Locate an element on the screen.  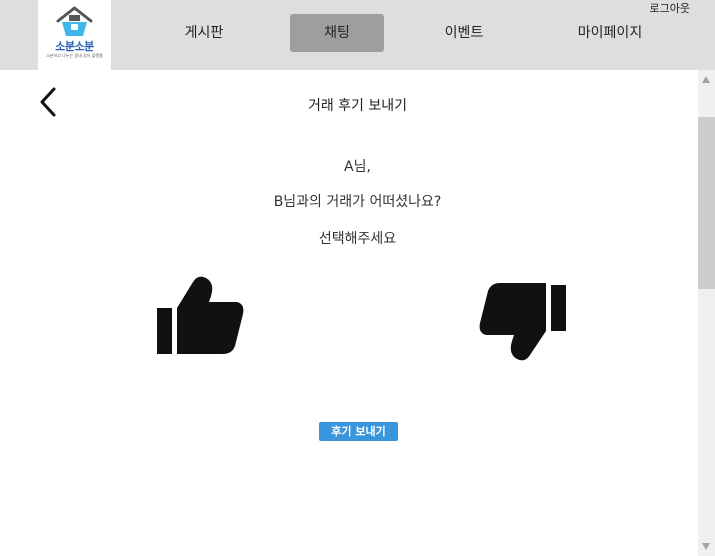
logout-link: 로그아웃 is located at coordinates (670, 8).